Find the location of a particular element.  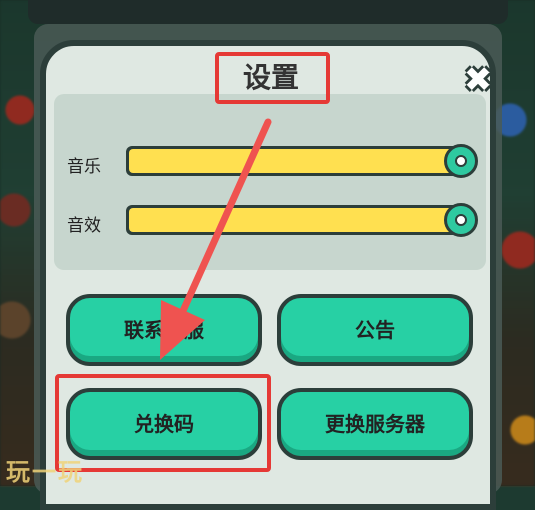

annotation-arrow is located at coordinates (216, 239).